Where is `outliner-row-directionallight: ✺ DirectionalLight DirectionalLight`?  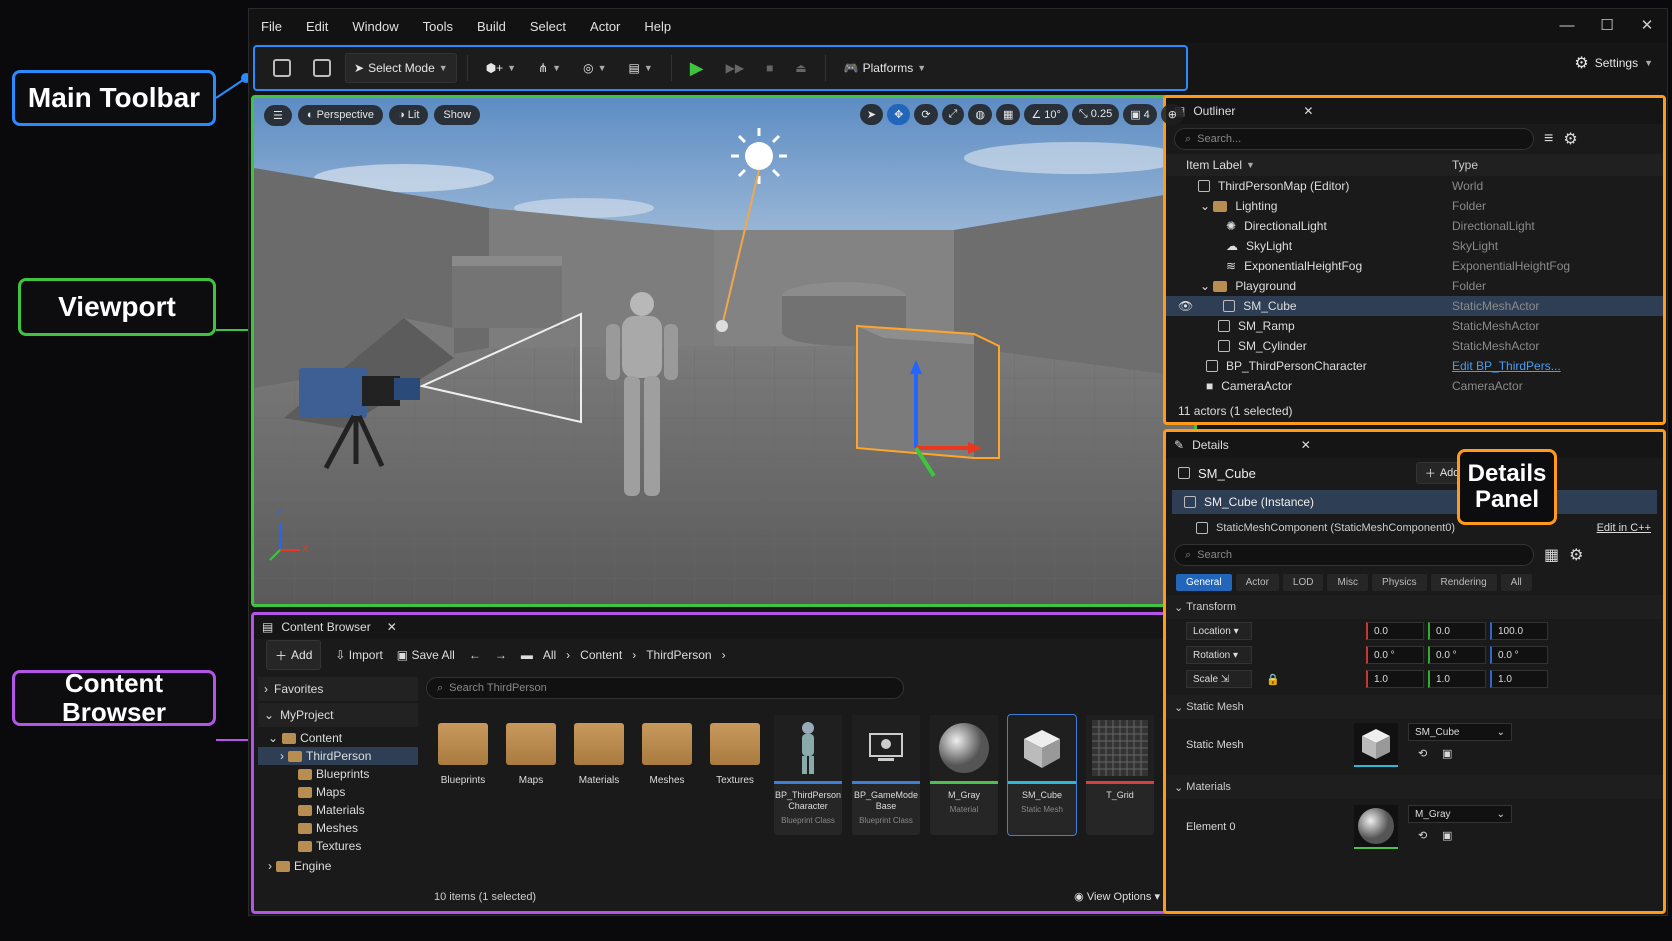 outliner-row-directionallight: ✺ DirectionalLight DirectionalLight is located at coordinates (1414, 226).